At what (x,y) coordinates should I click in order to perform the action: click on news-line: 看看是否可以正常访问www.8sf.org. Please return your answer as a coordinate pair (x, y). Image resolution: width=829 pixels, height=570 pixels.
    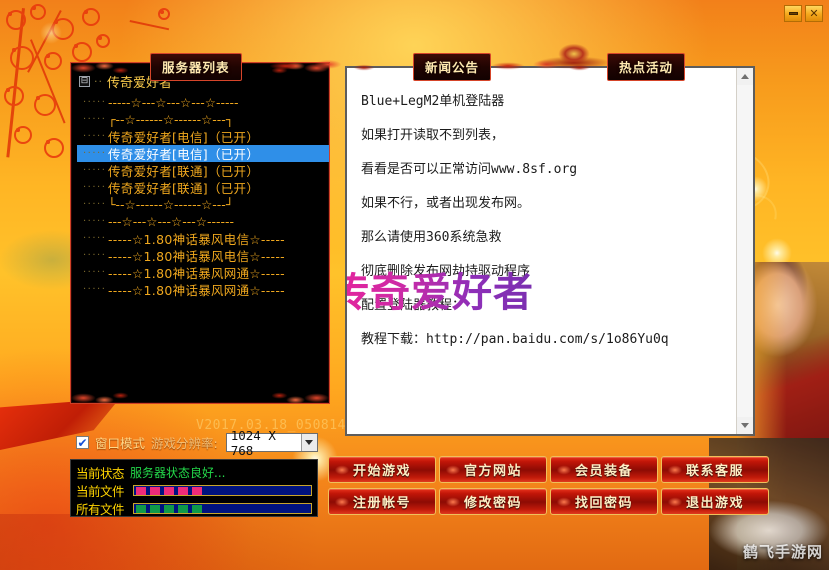
    Looking at the image, I should click on (469, 169).